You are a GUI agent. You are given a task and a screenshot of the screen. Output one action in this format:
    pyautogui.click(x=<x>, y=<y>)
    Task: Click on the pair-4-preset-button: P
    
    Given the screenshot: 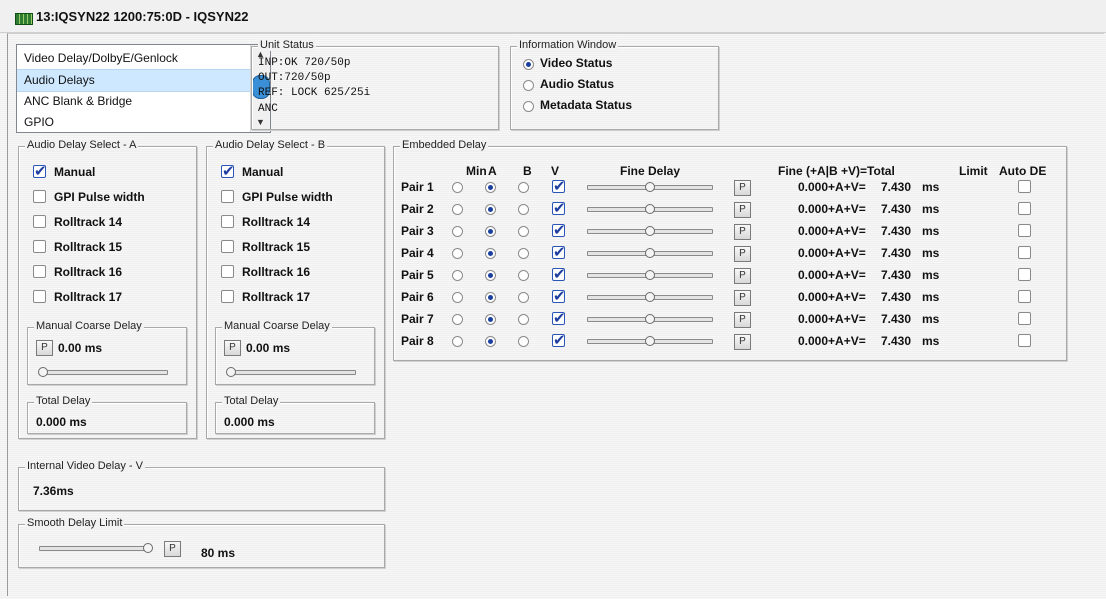 What is the action you would take?
    pyautogui.click(x=742, y=254)
    